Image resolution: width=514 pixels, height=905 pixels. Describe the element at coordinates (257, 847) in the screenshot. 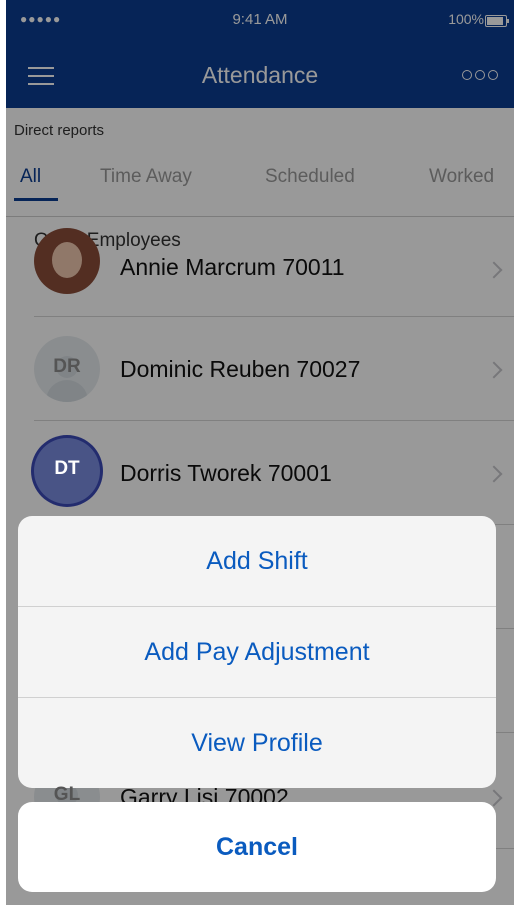

I see `cancel-button: Cancel` at that location.